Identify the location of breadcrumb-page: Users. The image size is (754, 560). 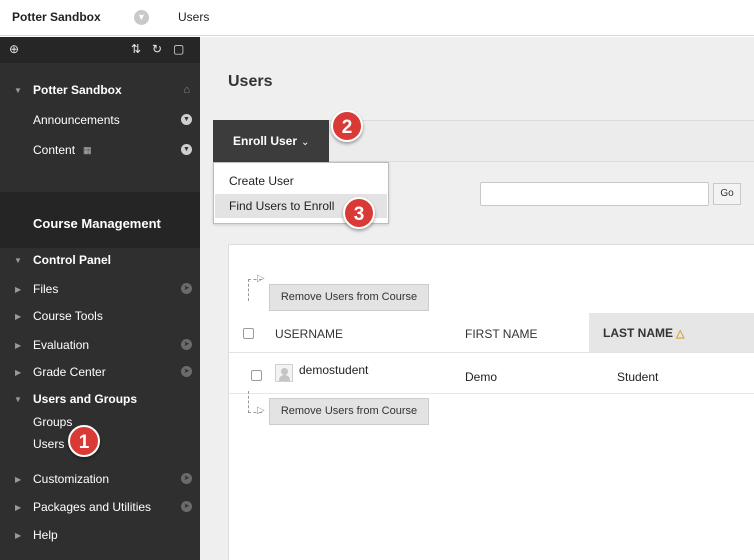
(194, 17).